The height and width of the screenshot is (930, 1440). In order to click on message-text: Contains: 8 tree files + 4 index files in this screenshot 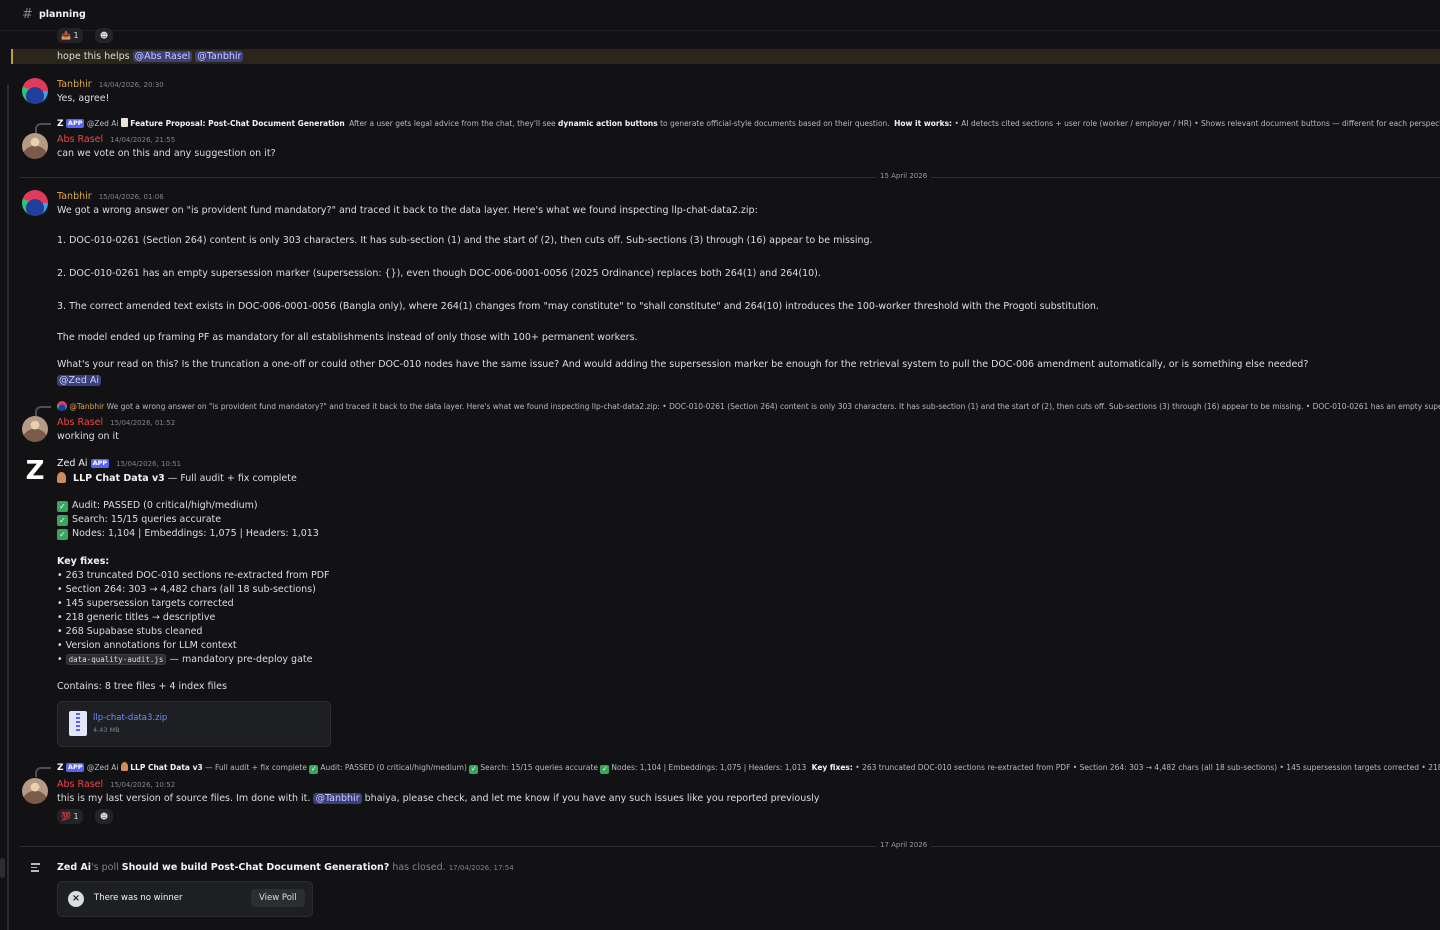, I will do `click(142, 686)`.